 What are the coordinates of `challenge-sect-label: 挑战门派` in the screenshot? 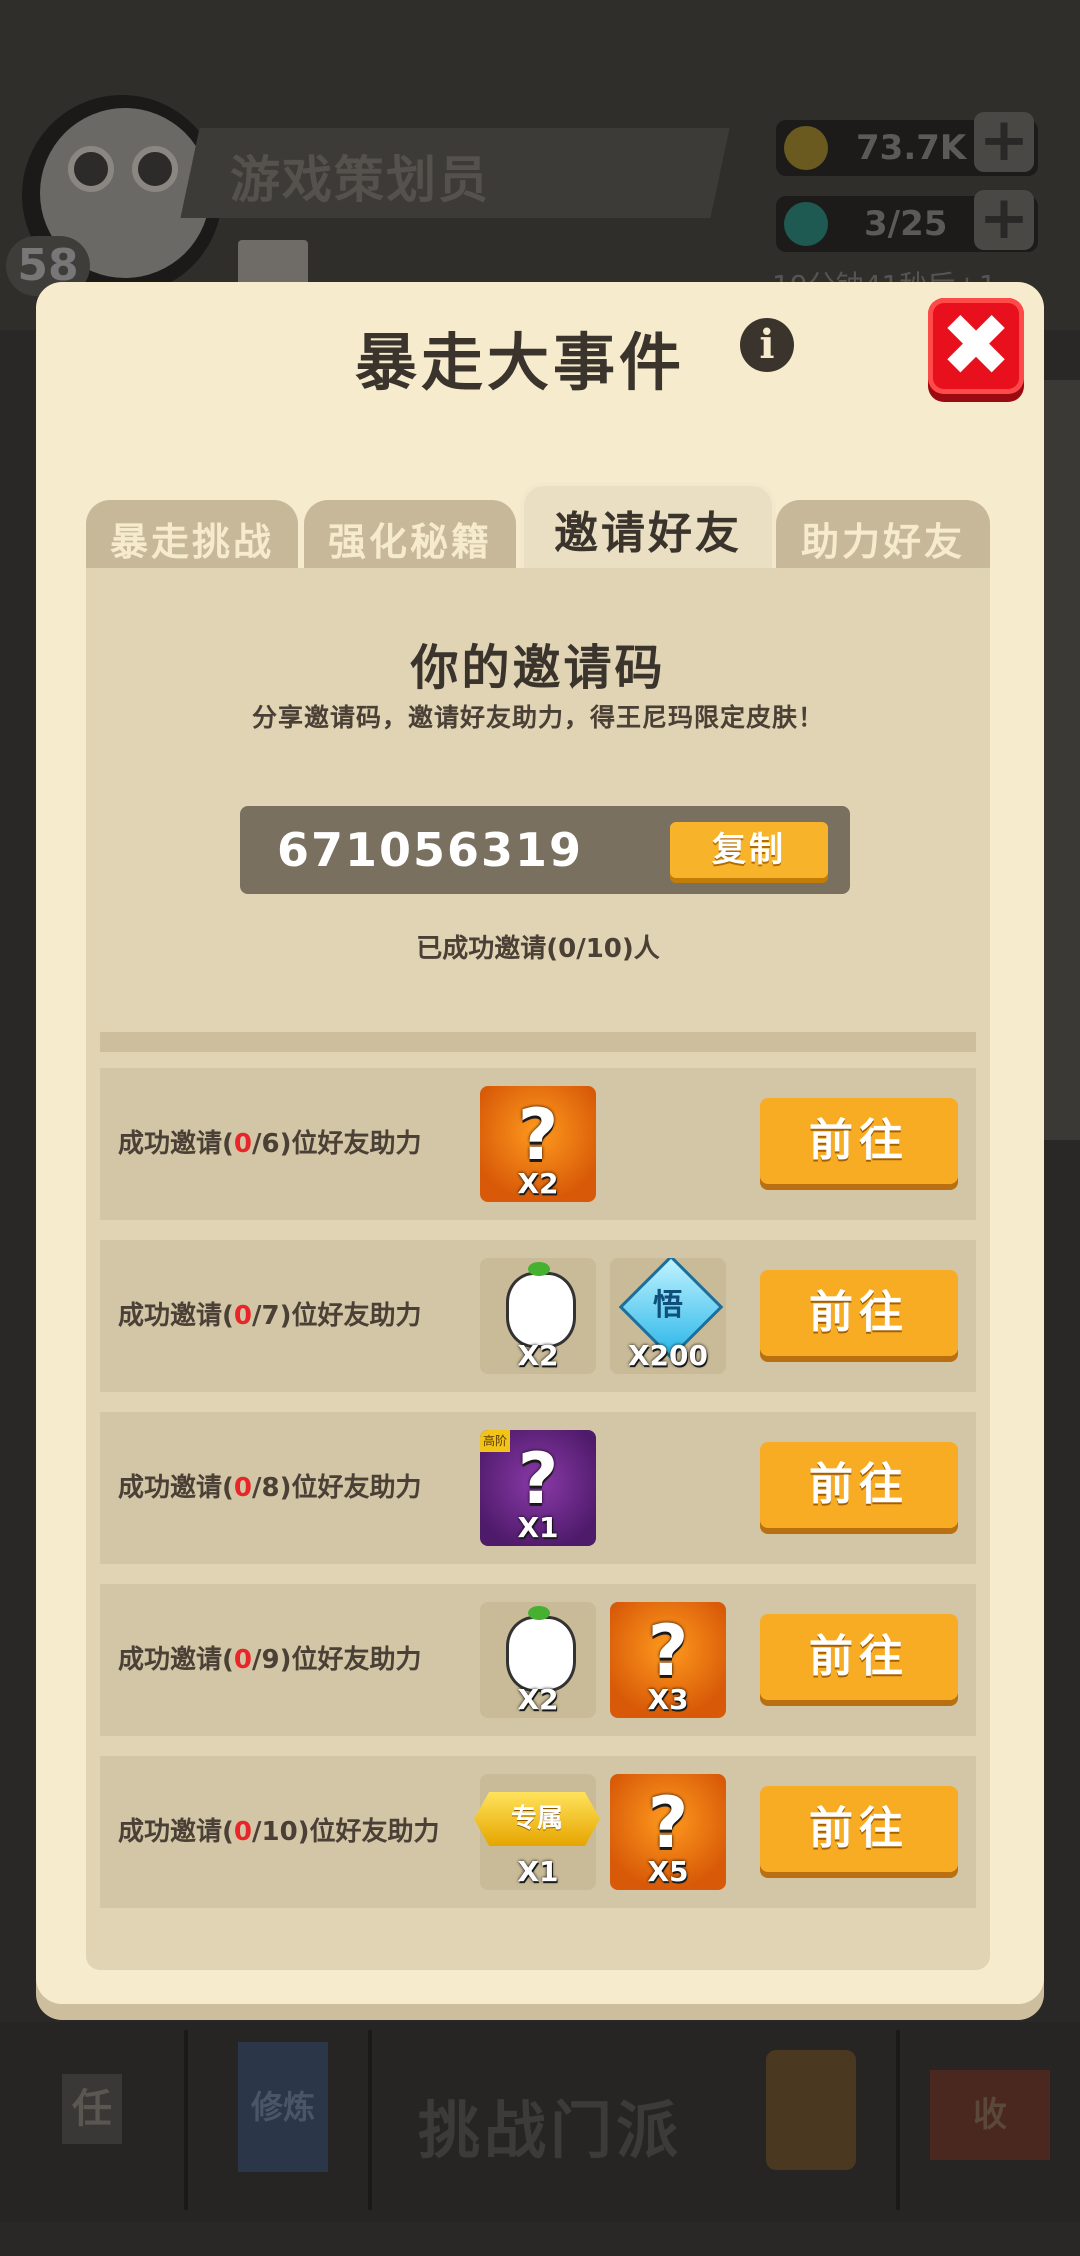 It's located at (550, 2125).